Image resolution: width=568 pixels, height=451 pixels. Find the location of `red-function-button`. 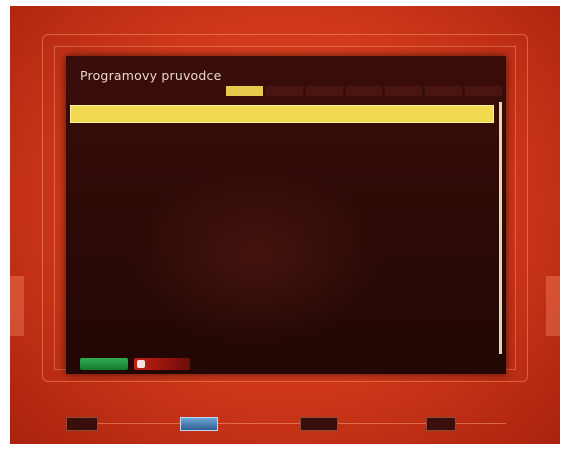

red-function-button is located at coordinates (162, 364).